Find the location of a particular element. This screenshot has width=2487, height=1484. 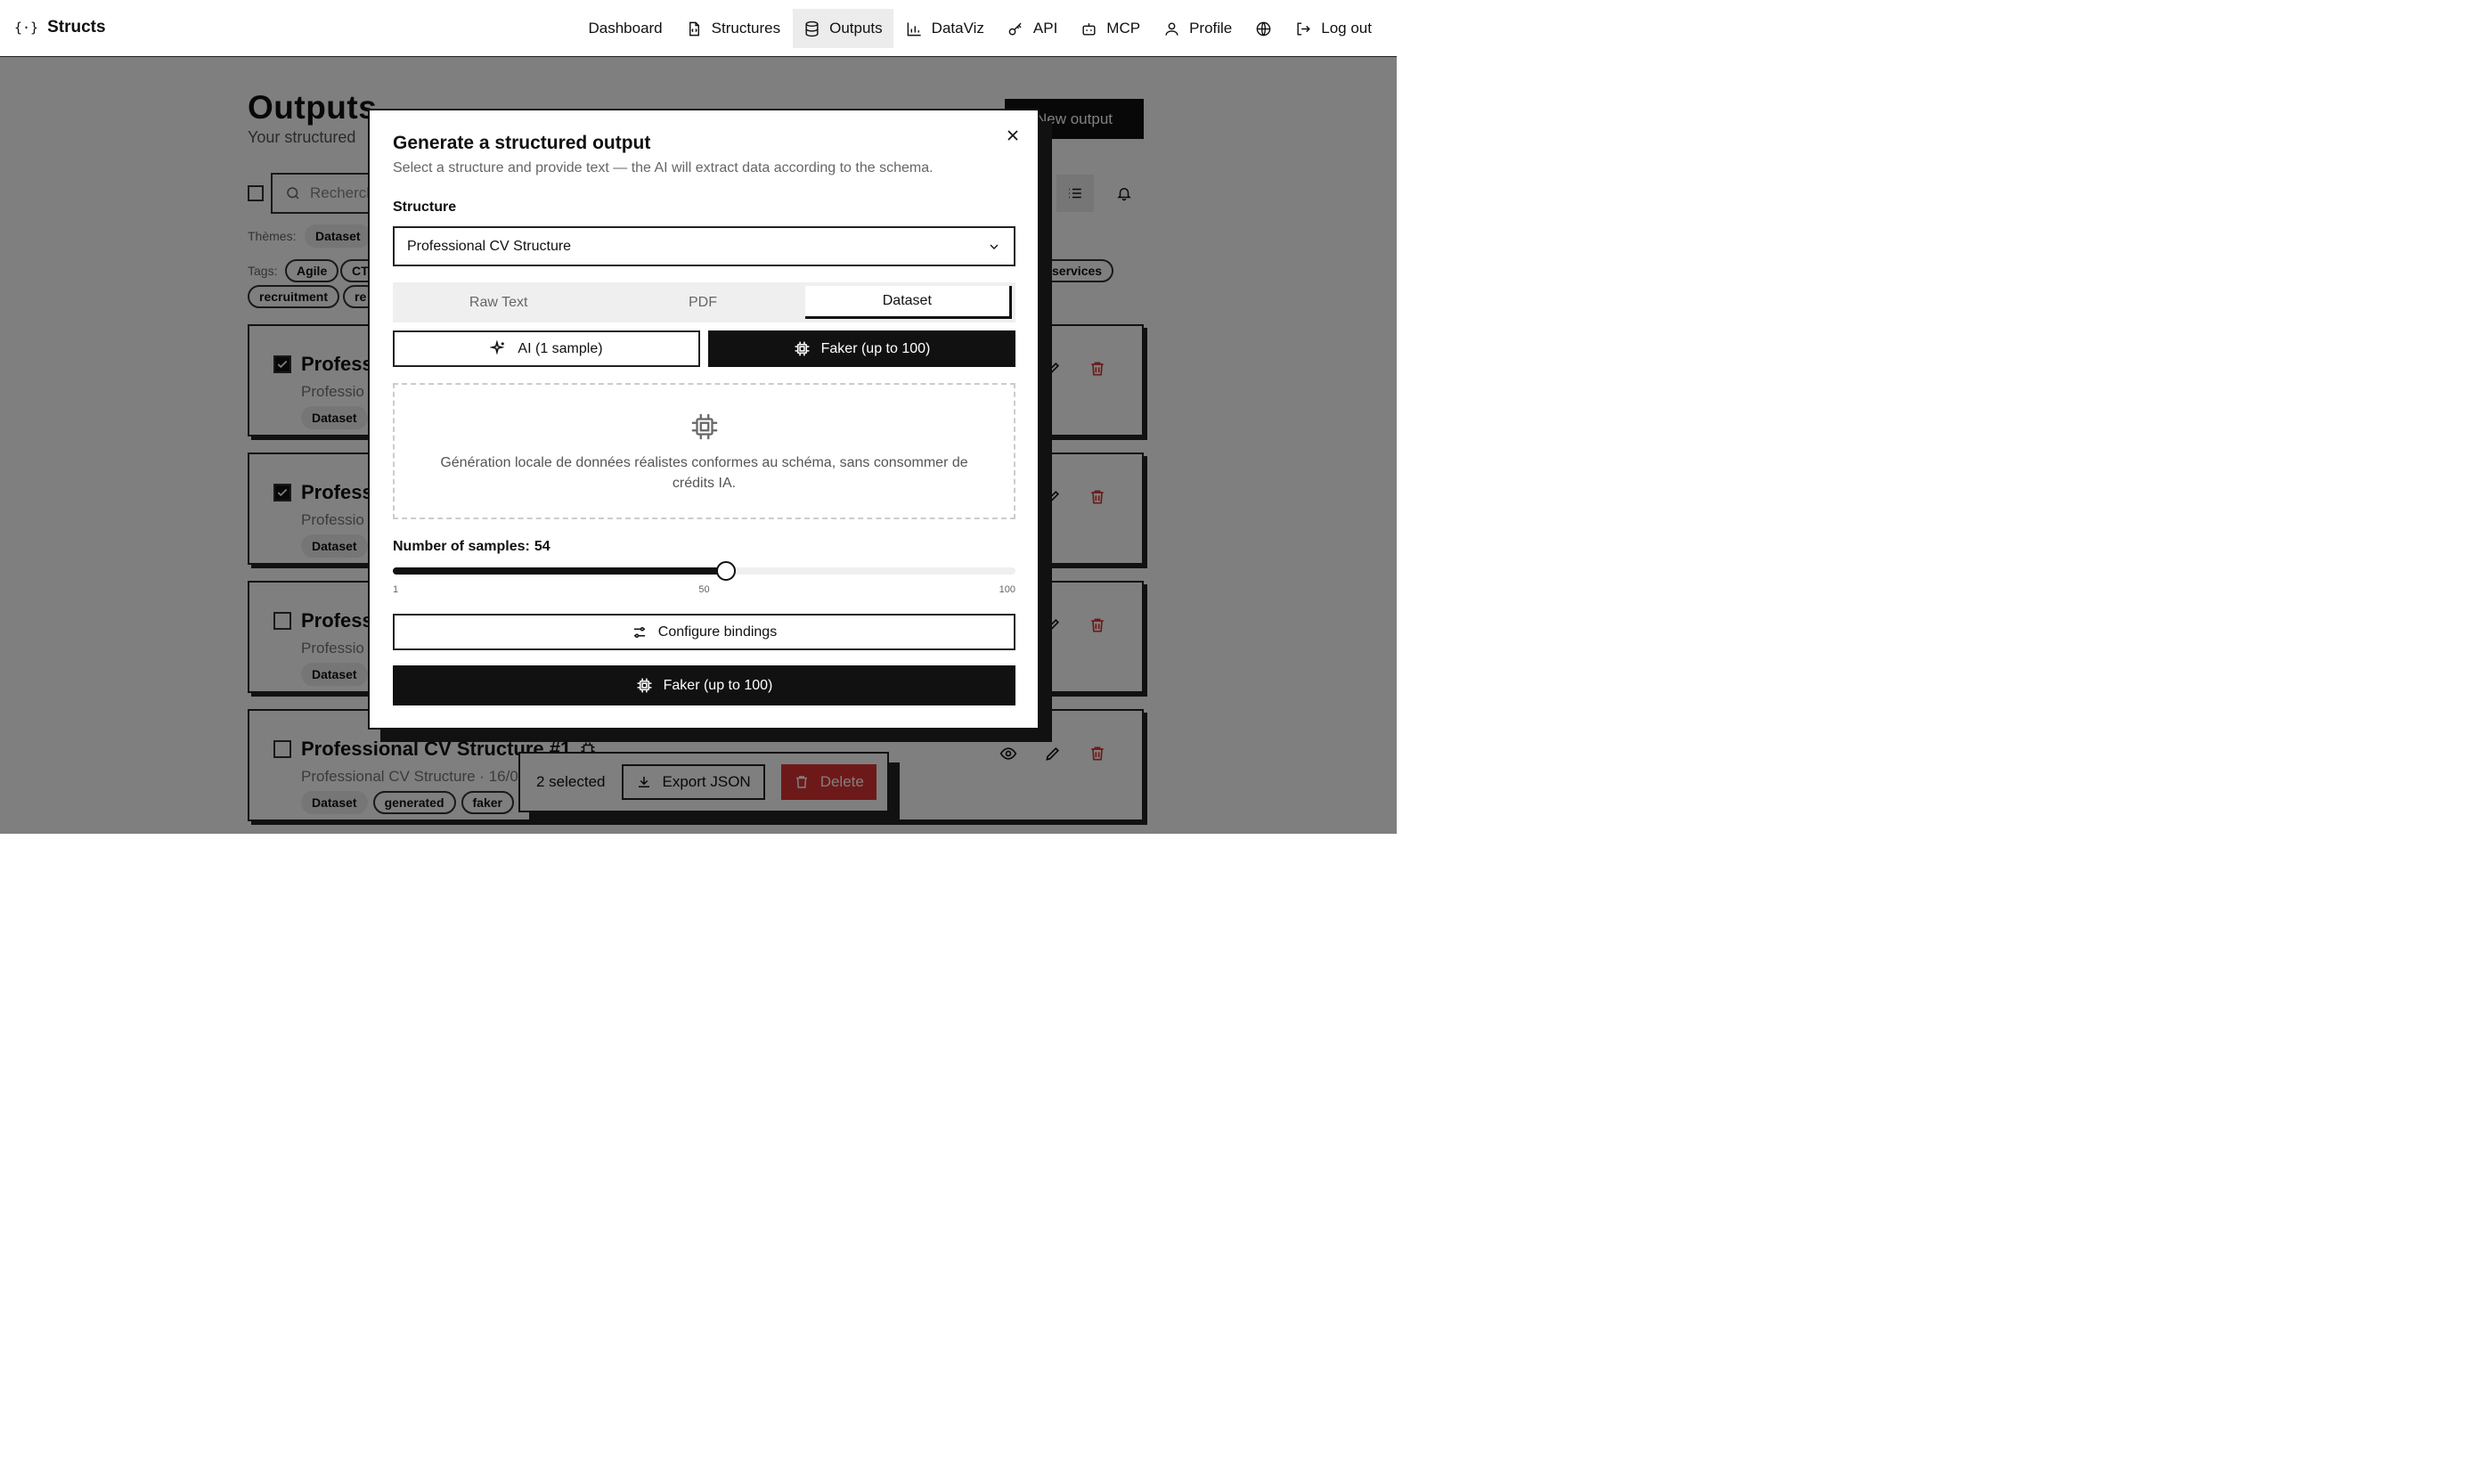

structure-select: Professional CV Structure is located at coordinates (704, 246).